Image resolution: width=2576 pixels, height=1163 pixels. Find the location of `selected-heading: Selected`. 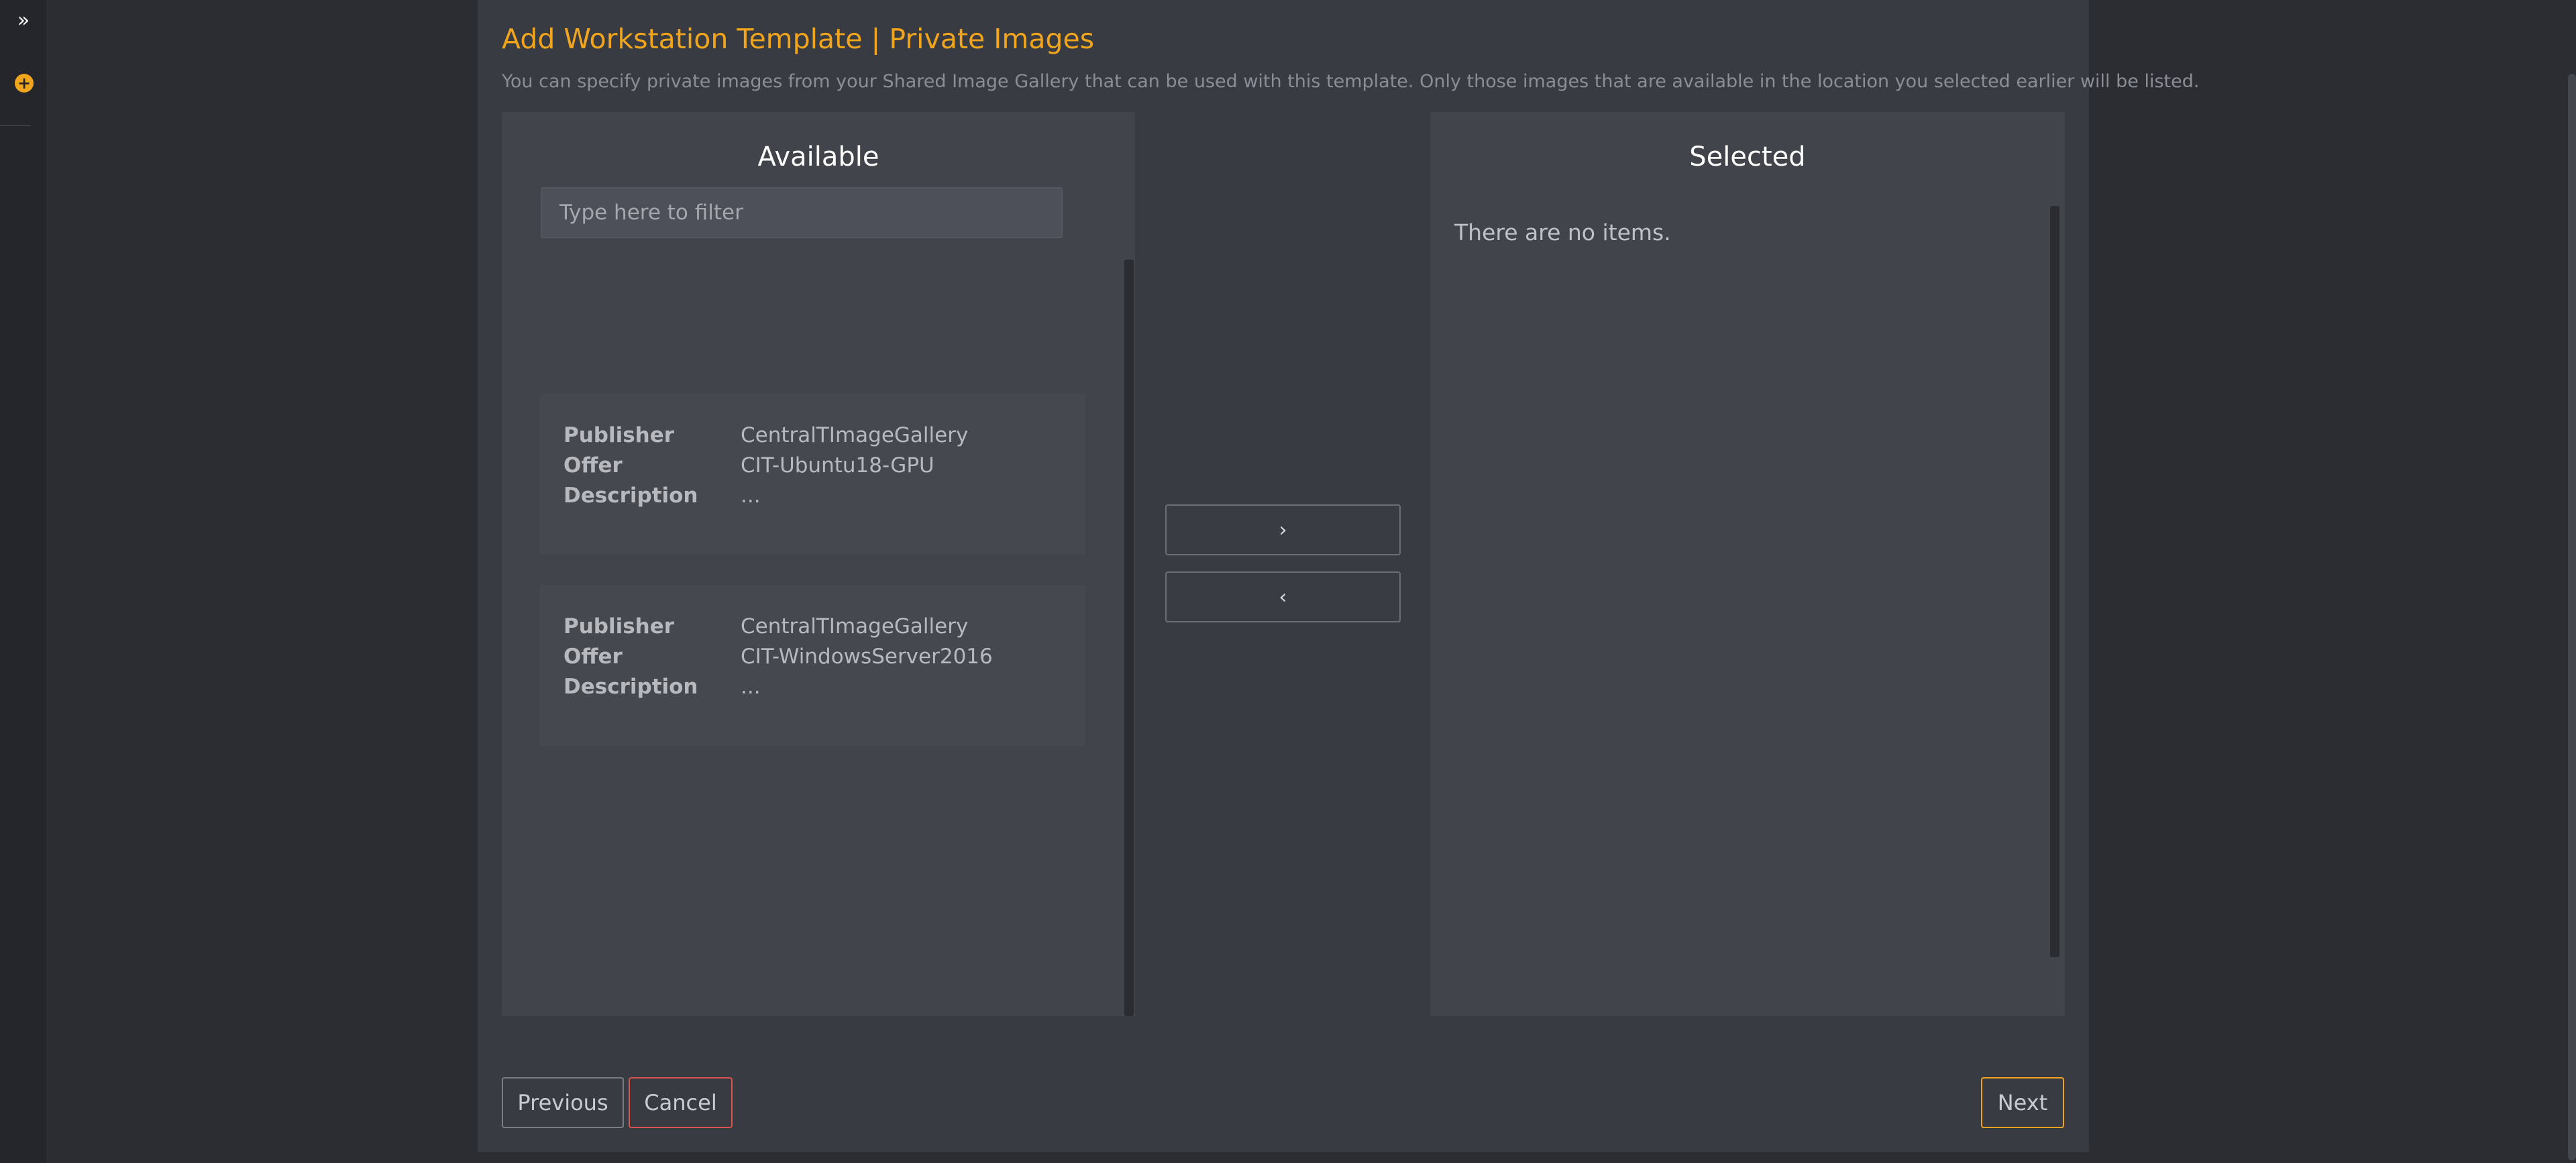

selected-heading: Selected is located at coordinates (1747, 157).